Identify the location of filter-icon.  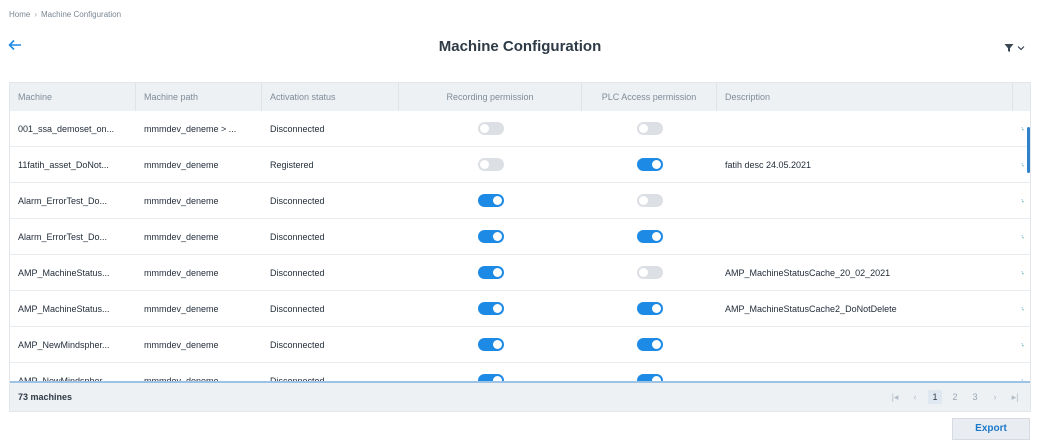
(1009, 48).